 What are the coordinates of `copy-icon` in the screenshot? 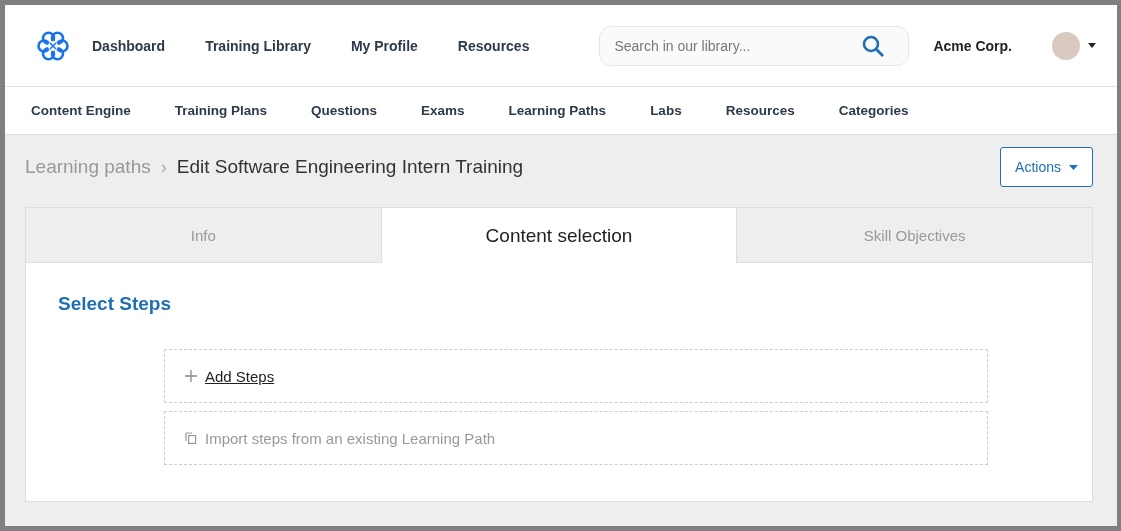 It's located at (191, 438).